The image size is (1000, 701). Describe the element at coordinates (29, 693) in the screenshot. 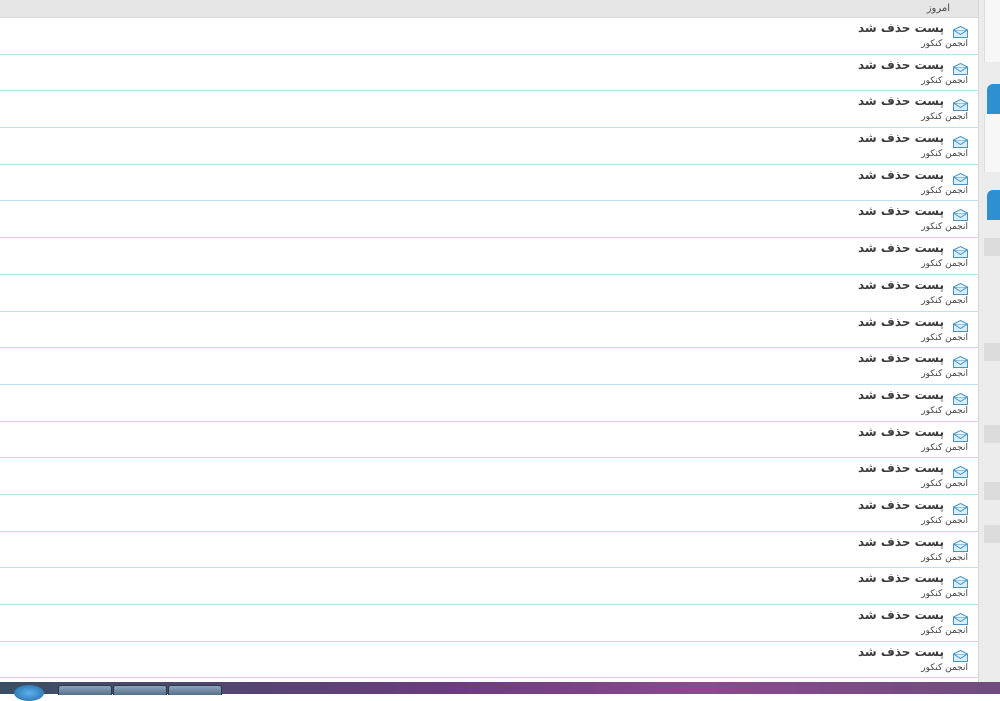

I see `start-button` at that location.